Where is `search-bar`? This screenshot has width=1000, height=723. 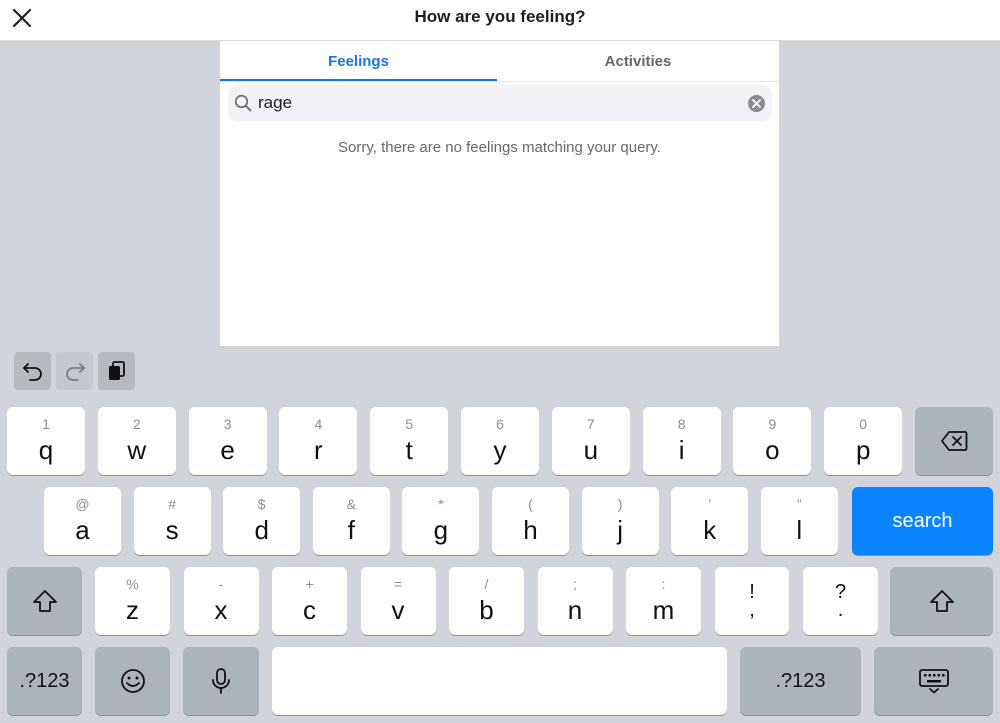 search-bar is located at coordinates (500, 103).